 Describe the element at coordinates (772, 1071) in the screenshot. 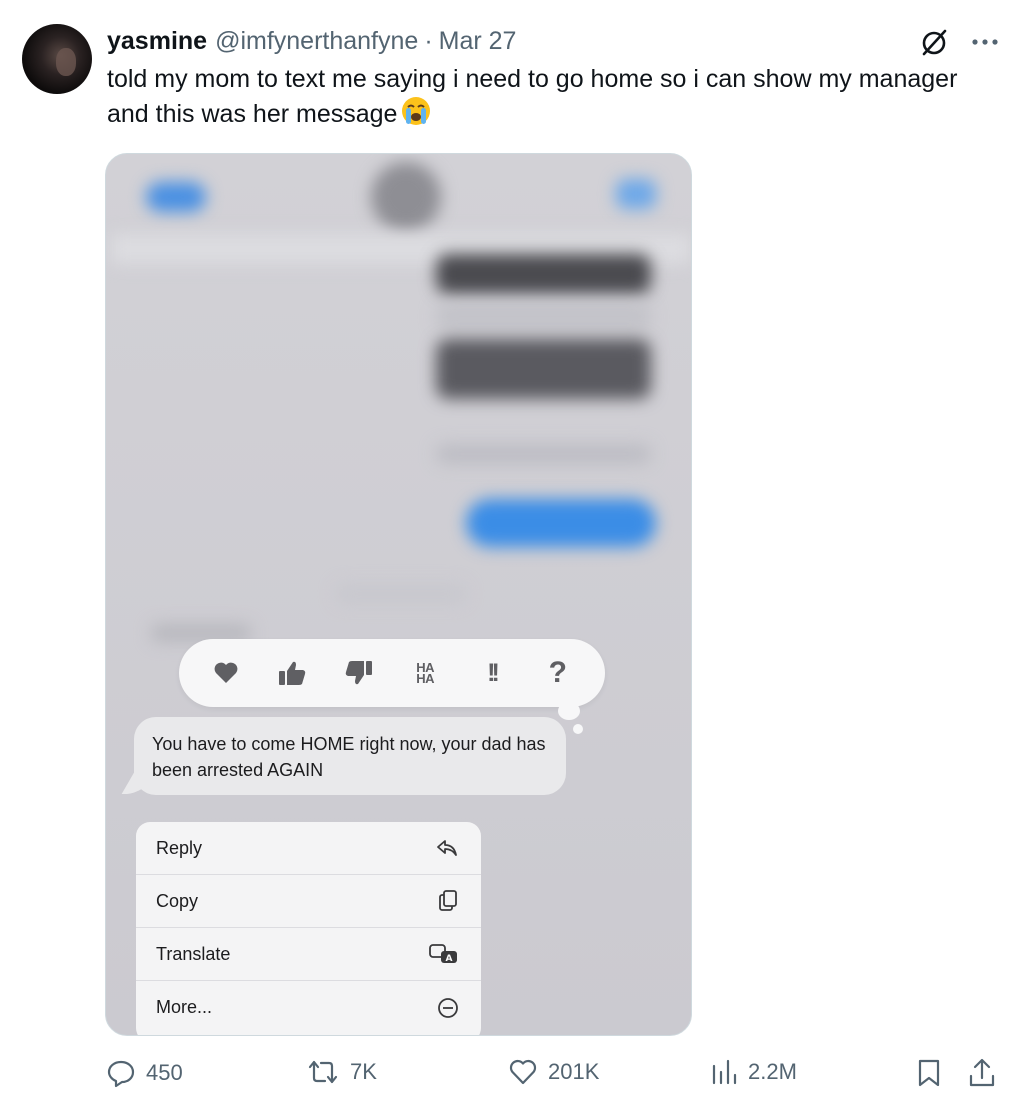

I see `views-count: 2.2M` at that location.